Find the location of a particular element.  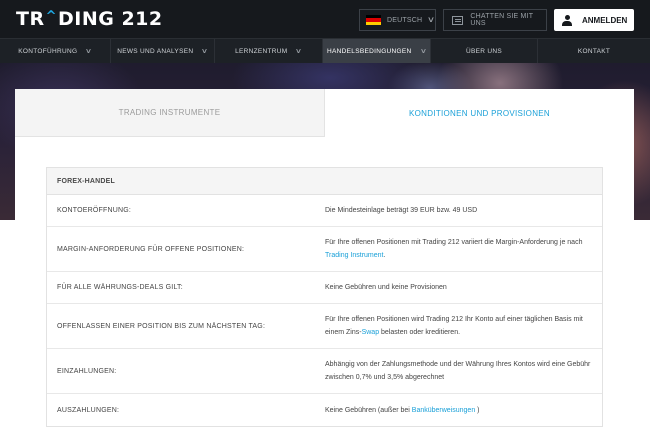

tab-label: KONDITIONEN UND PROVISIONEN is located at coordinates (479, 113).